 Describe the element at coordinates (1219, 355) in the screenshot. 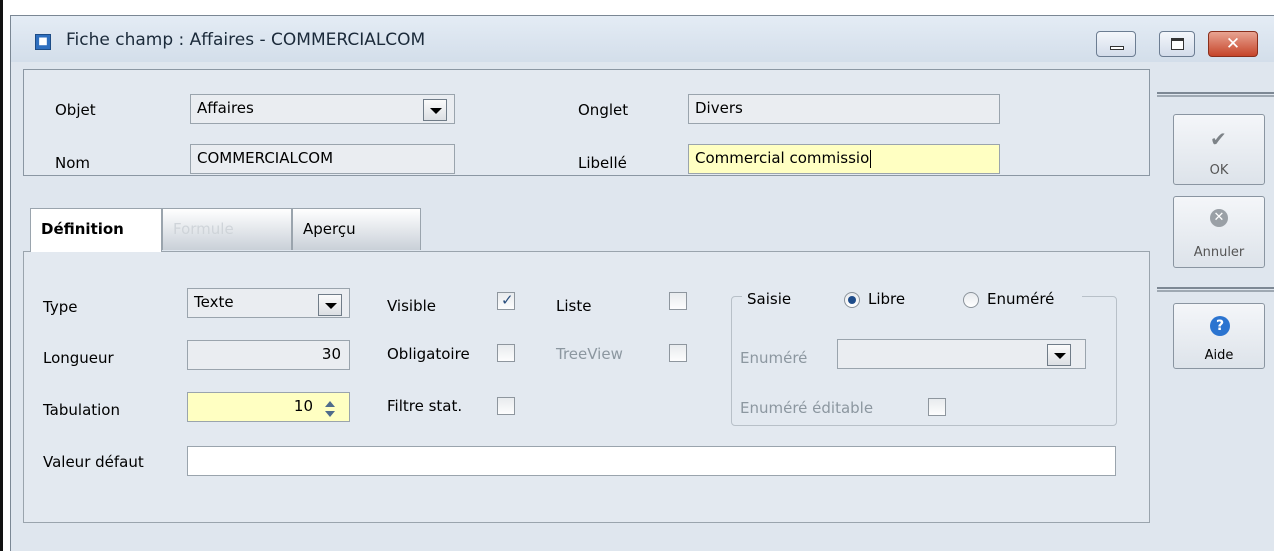

I see `aide-label: Aide` at that location.